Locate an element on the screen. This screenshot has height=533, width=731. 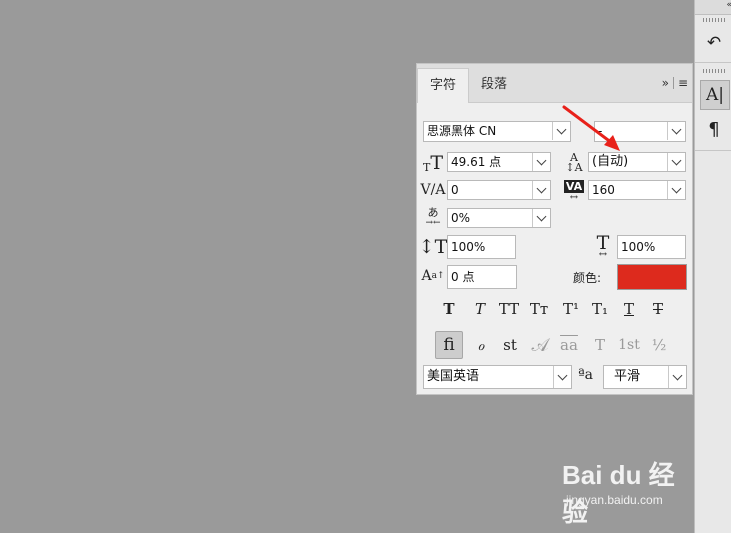
subscript-button: T₁ is located at coordinates (600, 309).